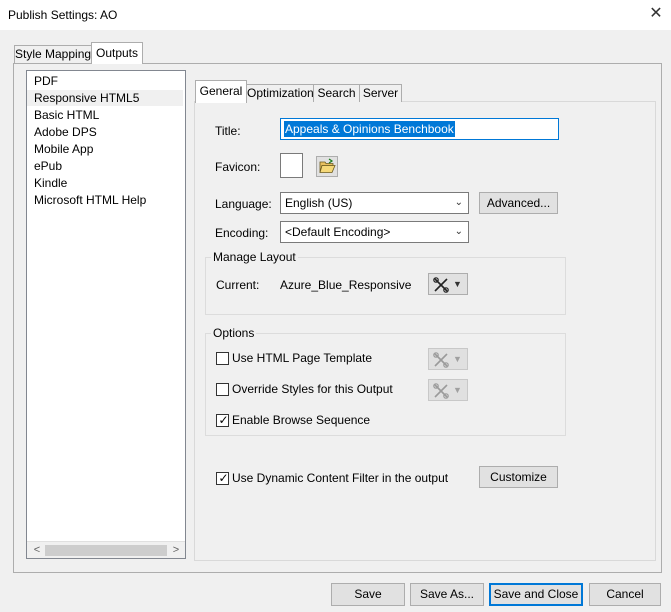 The height and width of the screenshot is (612, 671). I want to click on title-input-value: Appeals & Opinions Benchbook, so click(369, 129).